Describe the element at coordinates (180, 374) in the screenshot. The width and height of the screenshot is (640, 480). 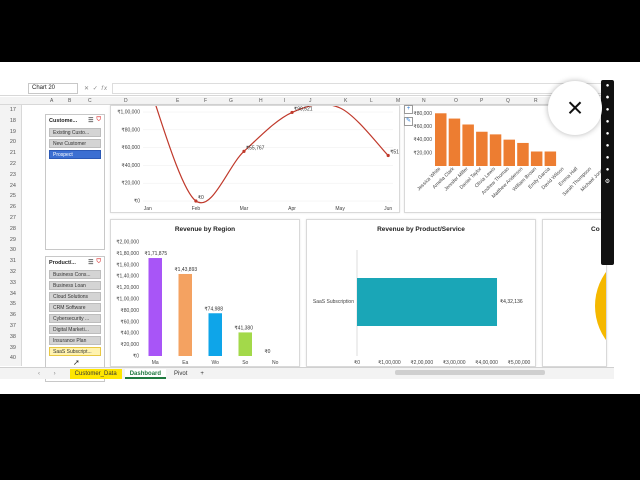
I see `tab-pivot: Pivot` at that location.